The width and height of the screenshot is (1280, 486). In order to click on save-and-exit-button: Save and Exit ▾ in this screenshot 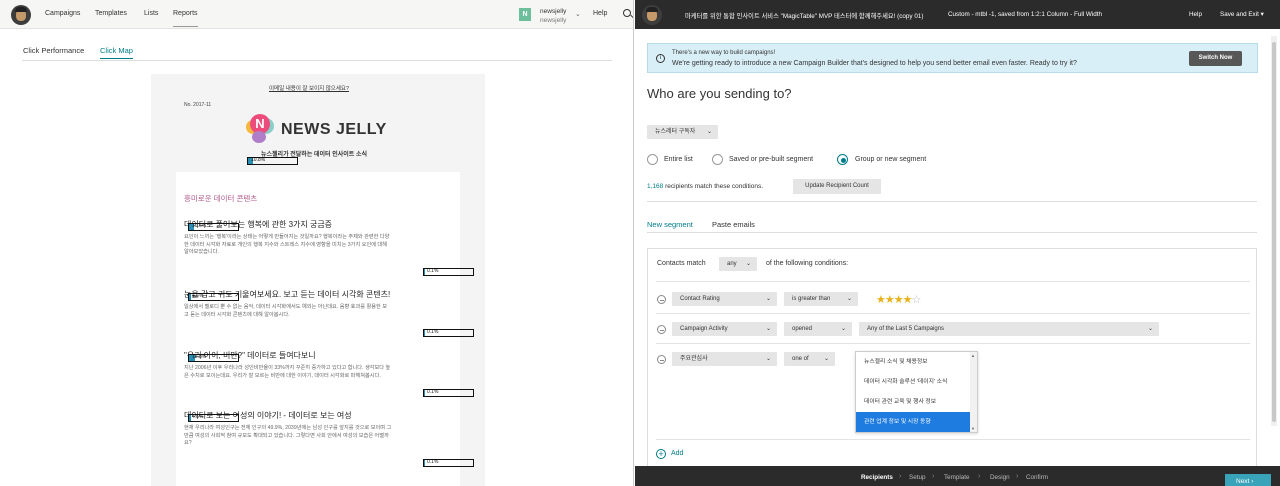, I will do `click(1242, 14)`.